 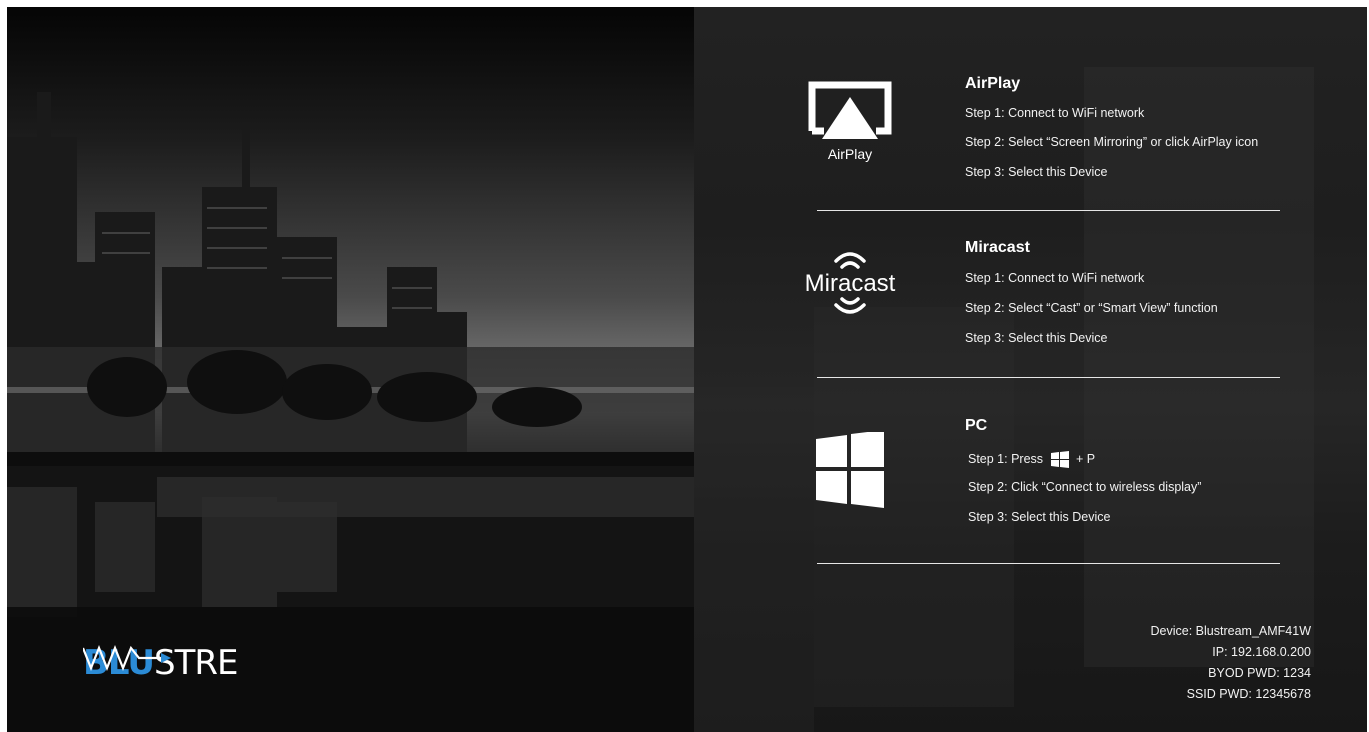 I want to click on device-ip: IP: 192.168.0.200, so click(x=1261, y=652).